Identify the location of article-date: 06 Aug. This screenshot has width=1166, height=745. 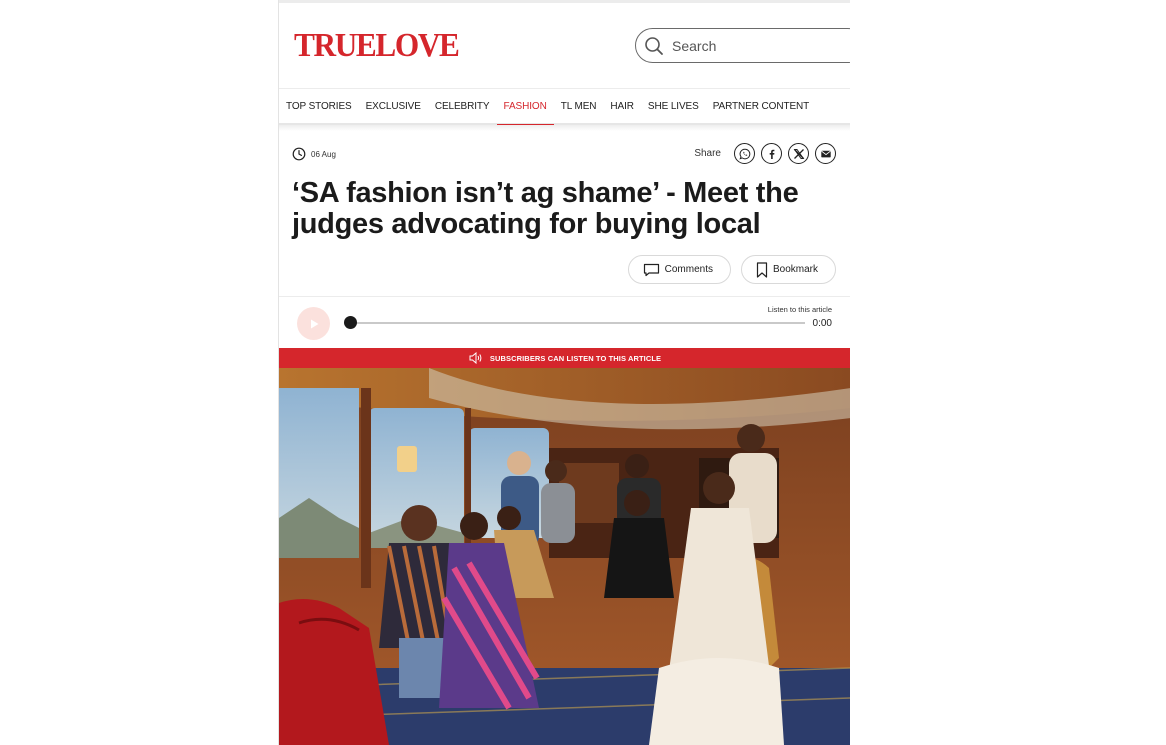
(314, 154).